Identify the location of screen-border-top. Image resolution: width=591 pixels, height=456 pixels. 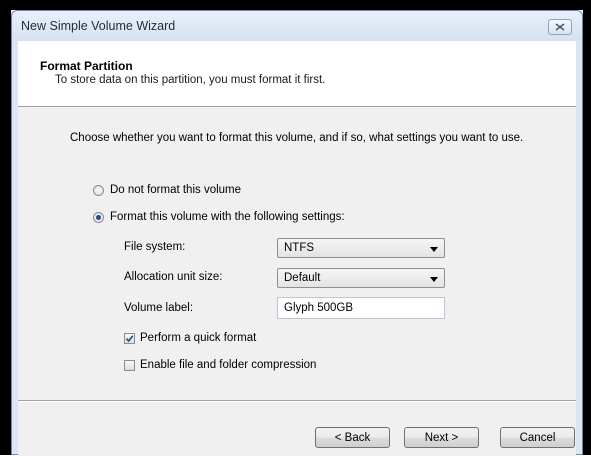
(295, 5).